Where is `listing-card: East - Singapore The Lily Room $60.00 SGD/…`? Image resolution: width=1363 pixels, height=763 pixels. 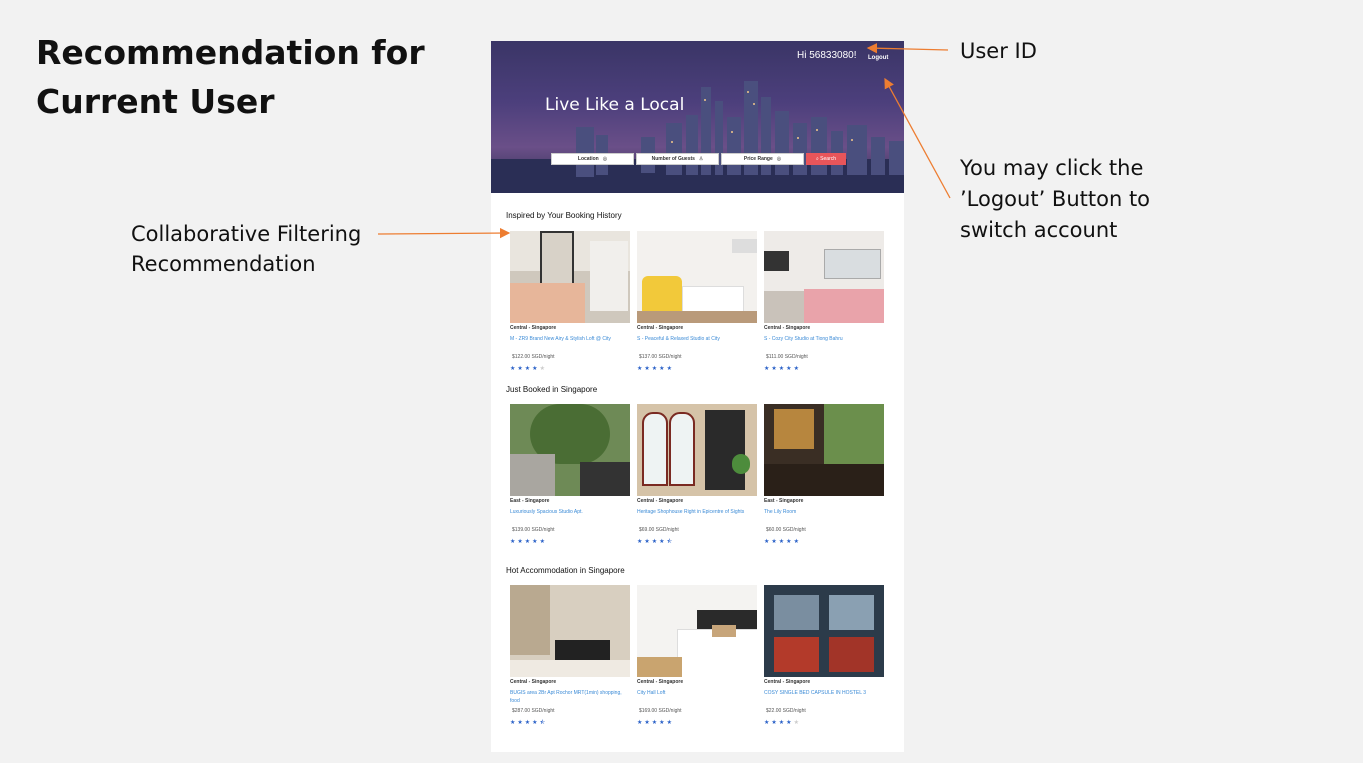 listing-card: East - Singapore The Lily Room $60.00 SGD/… is located at coordinates (824, 474).